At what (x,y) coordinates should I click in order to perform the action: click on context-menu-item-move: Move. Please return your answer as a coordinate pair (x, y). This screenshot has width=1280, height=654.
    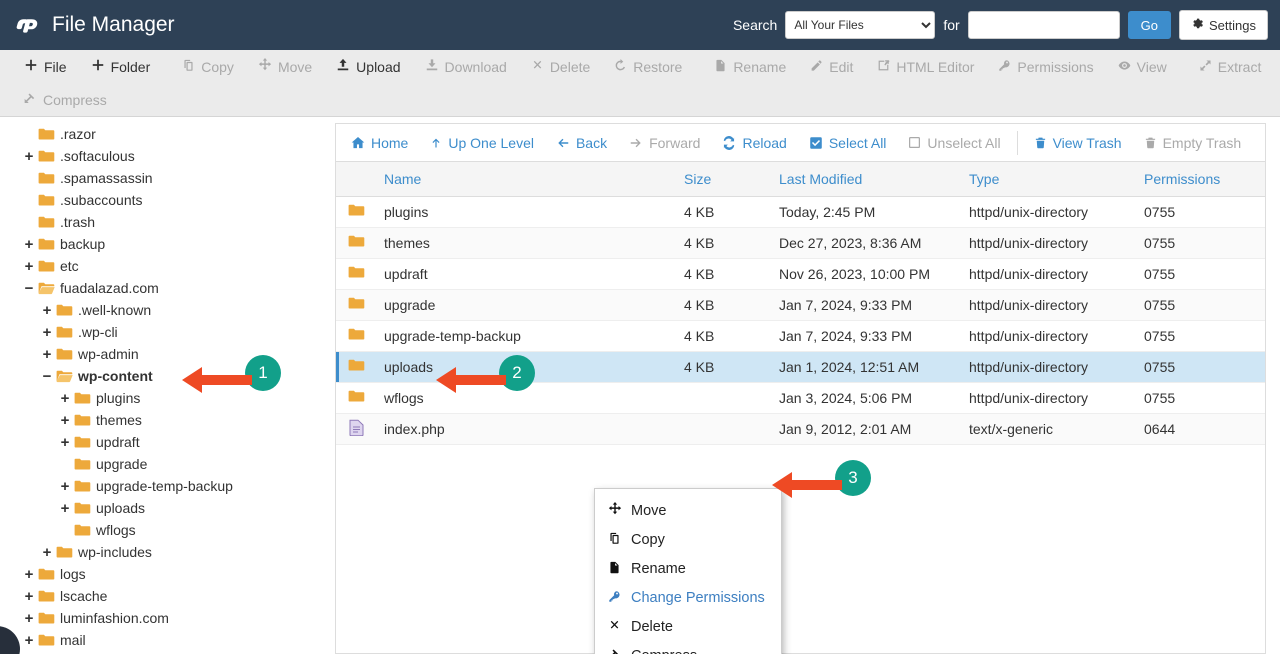
    Looking at the image, I should click on (688, 510).